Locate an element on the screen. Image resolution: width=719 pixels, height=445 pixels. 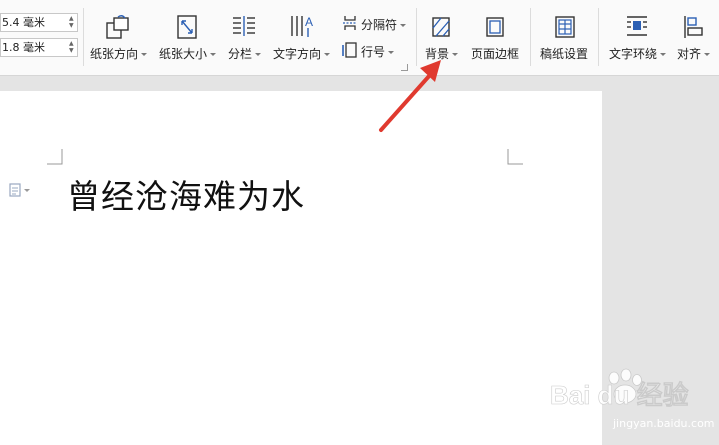
watermark-url: jingyan.baidu.com is located at coordinates (664, 423).